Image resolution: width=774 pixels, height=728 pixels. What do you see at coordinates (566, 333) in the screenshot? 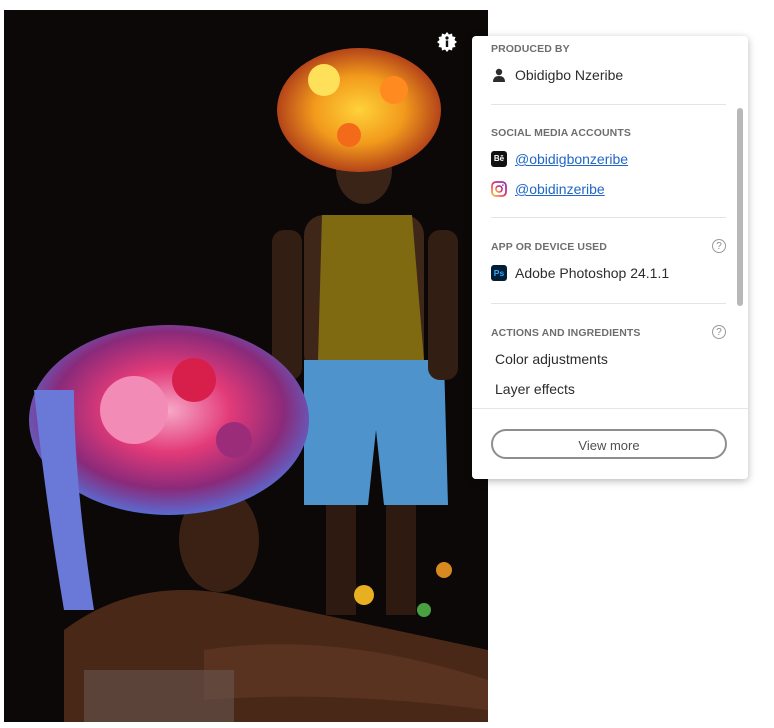
I see `actions-ingredients-title: ACTIONS AND INGREDIENTS` at bounding box center [566, 333].